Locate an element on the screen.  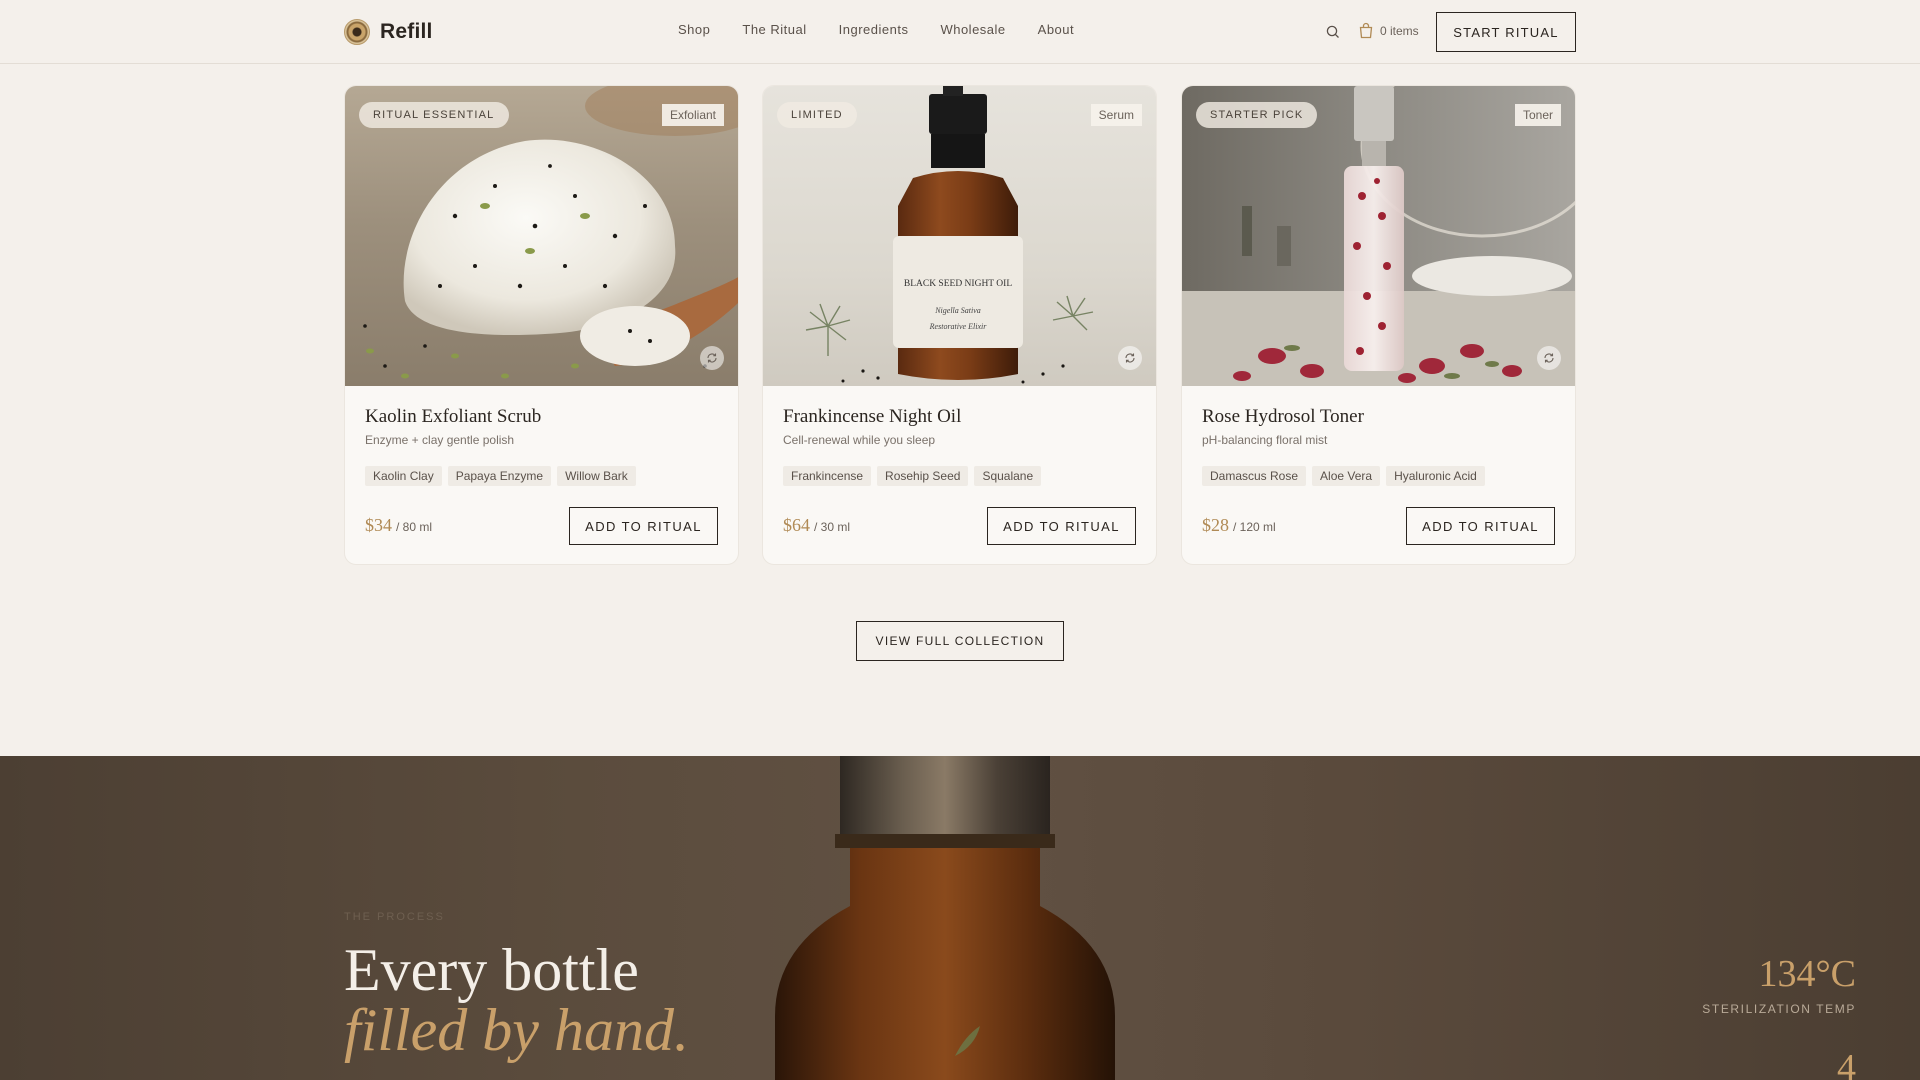
ingredient-tag: Aloe Vera is located at coordinates (1346, 476).